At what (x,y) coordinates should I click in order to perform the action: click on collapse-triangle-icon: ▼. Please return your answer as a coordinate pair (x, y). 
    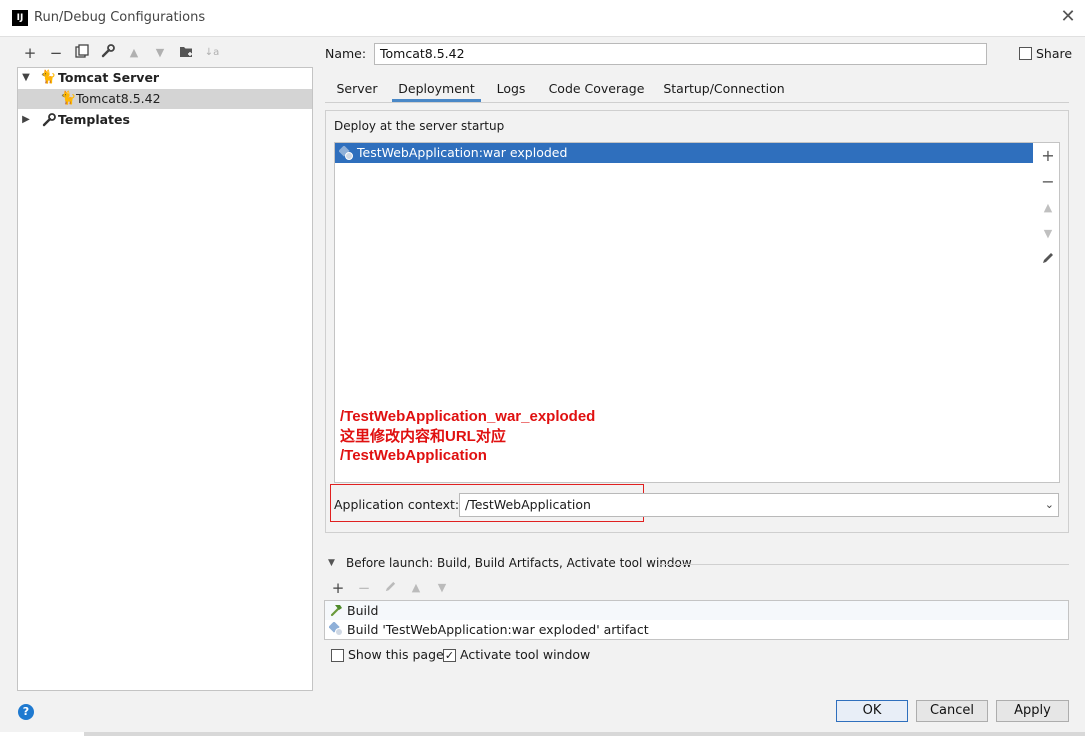
    Looking at the image, I should click on (331, 563).